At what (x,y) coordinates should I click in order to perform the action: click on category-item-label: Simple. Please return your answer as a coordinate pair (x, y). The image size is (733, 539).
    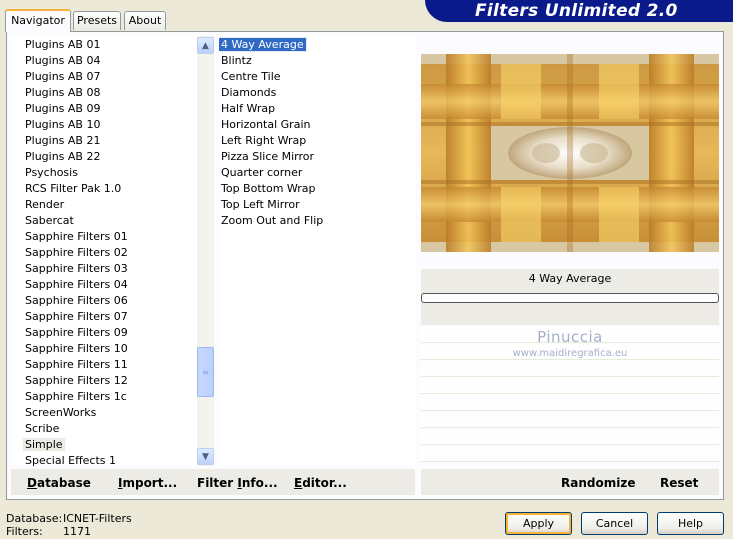
    Looking at the image, I should click on (44, 444).